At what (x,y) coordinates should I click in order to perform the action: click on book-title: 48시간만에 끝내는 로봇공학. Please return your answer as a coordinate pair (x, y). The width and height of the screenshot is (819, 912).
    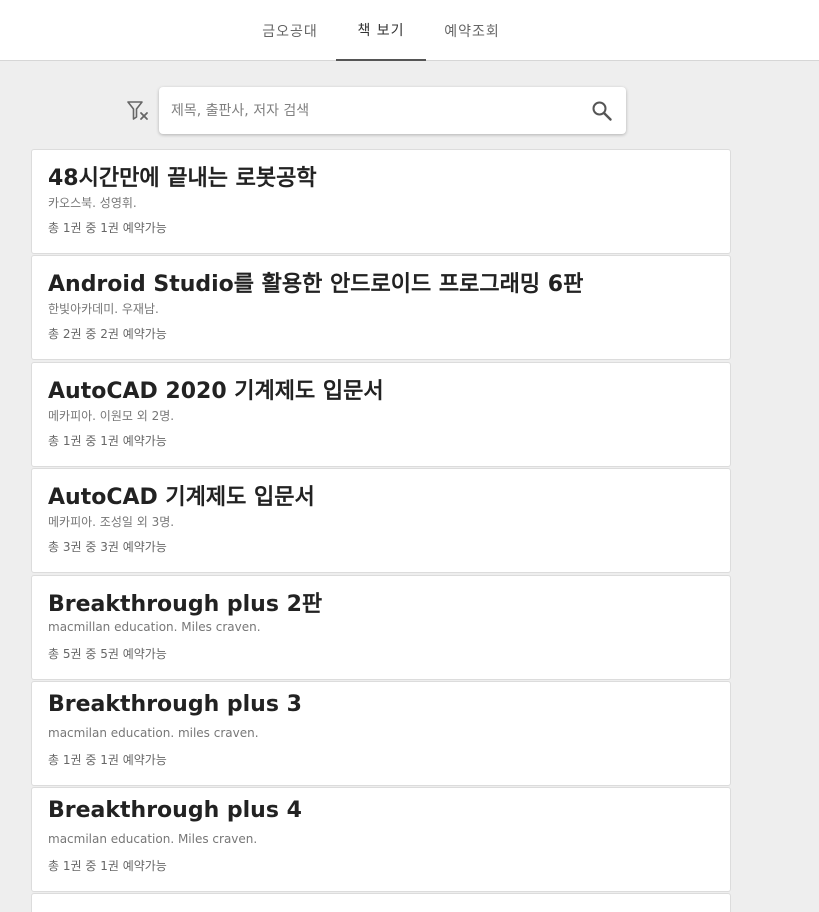
    Looking at the image, I should click on (182, 178).